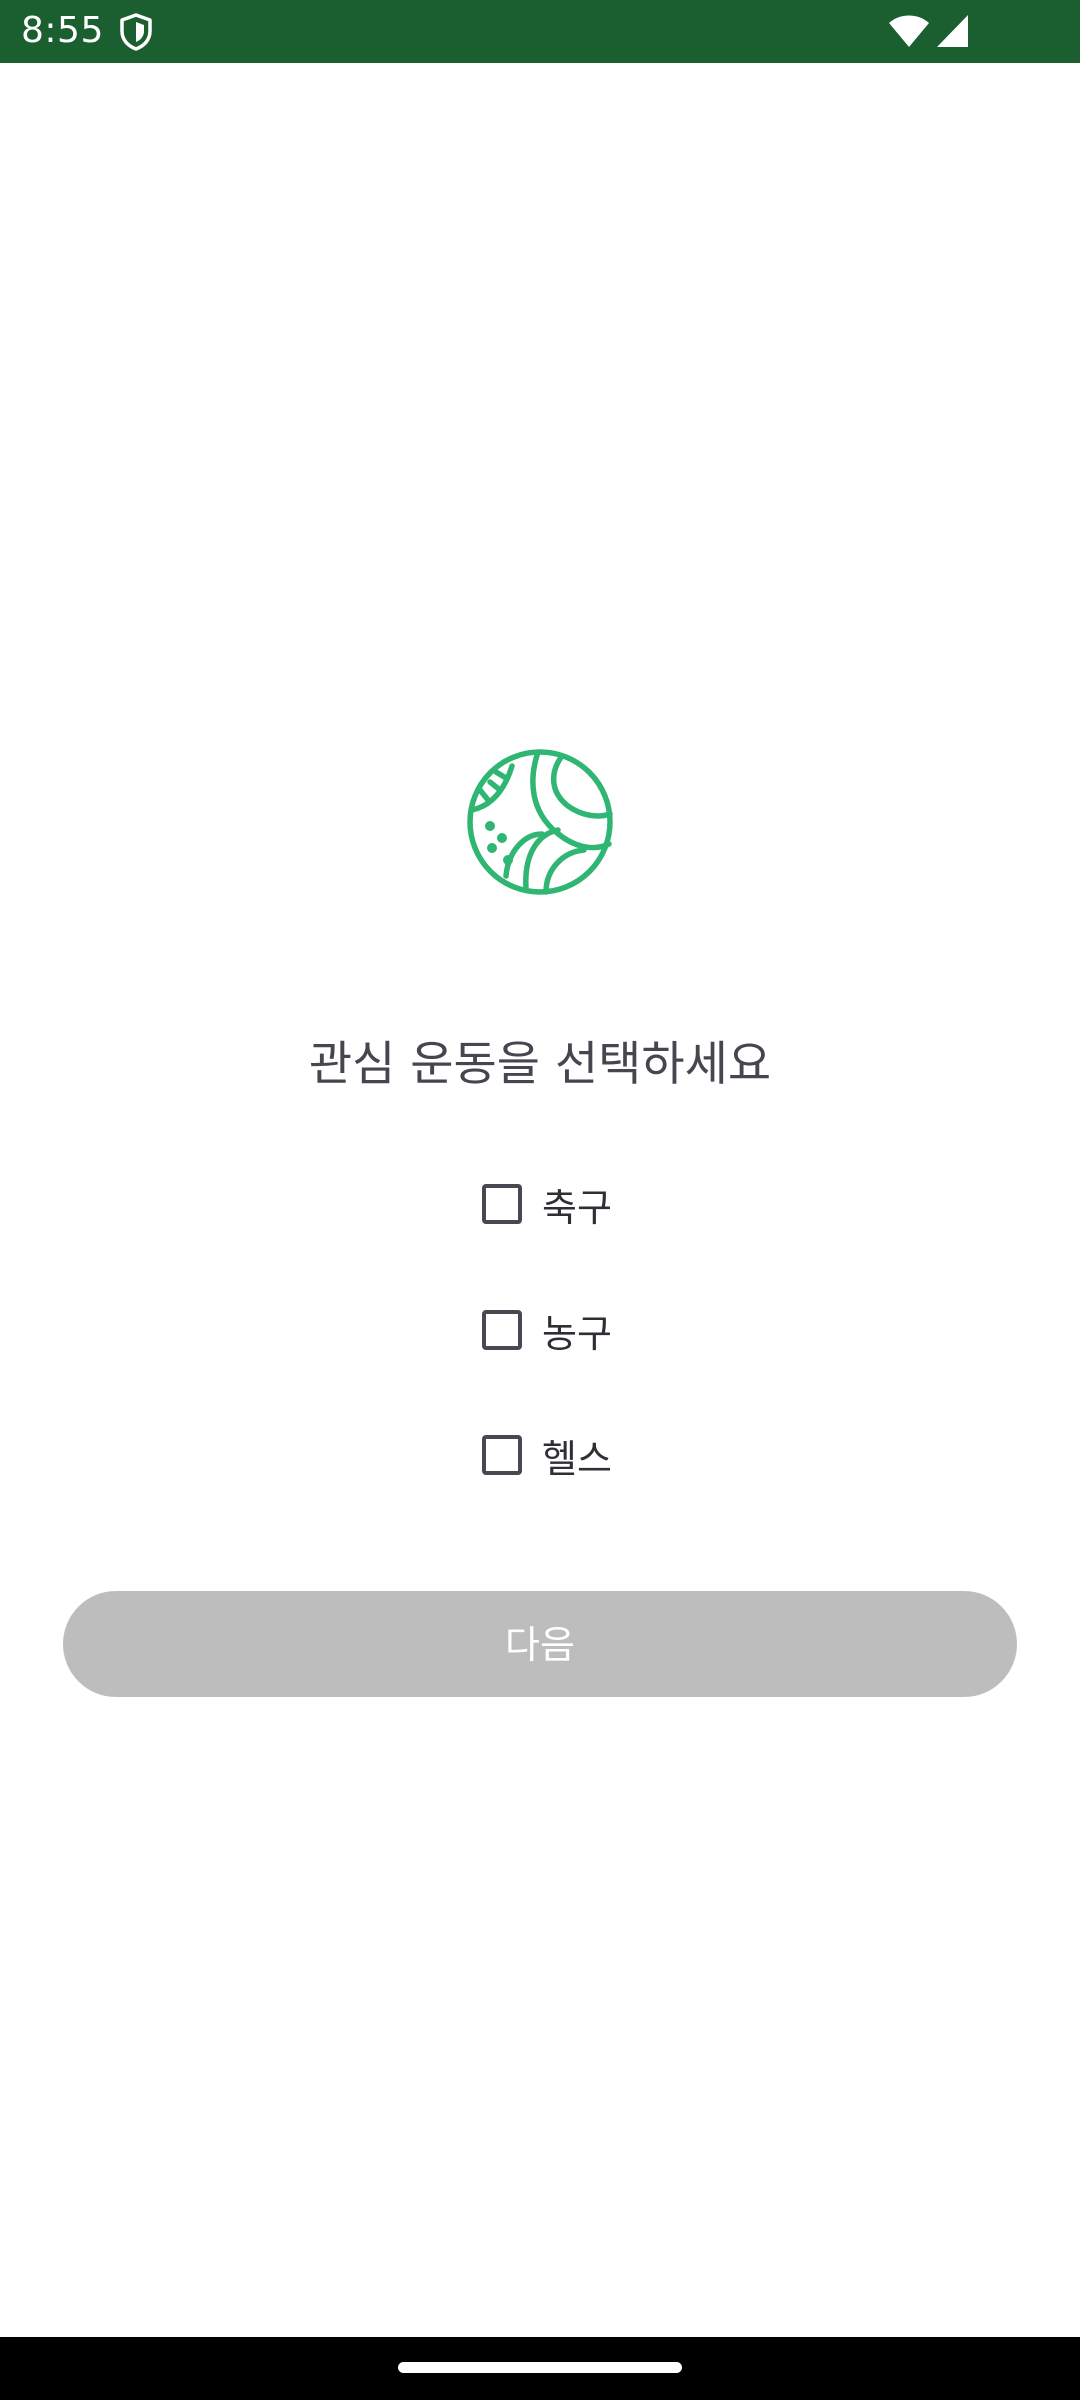 Image resolution: width=1080 pixels, height=2400 pixels. What do you see at coordinates (952, 31) in the screenshot?
I see `signal-icon` at bounding box center [952, 31].